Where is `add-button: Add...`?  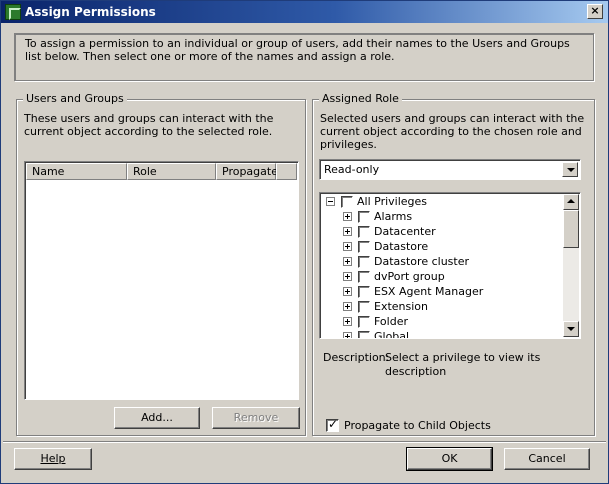 add-button: Add... is located at coordinates (157, 418).